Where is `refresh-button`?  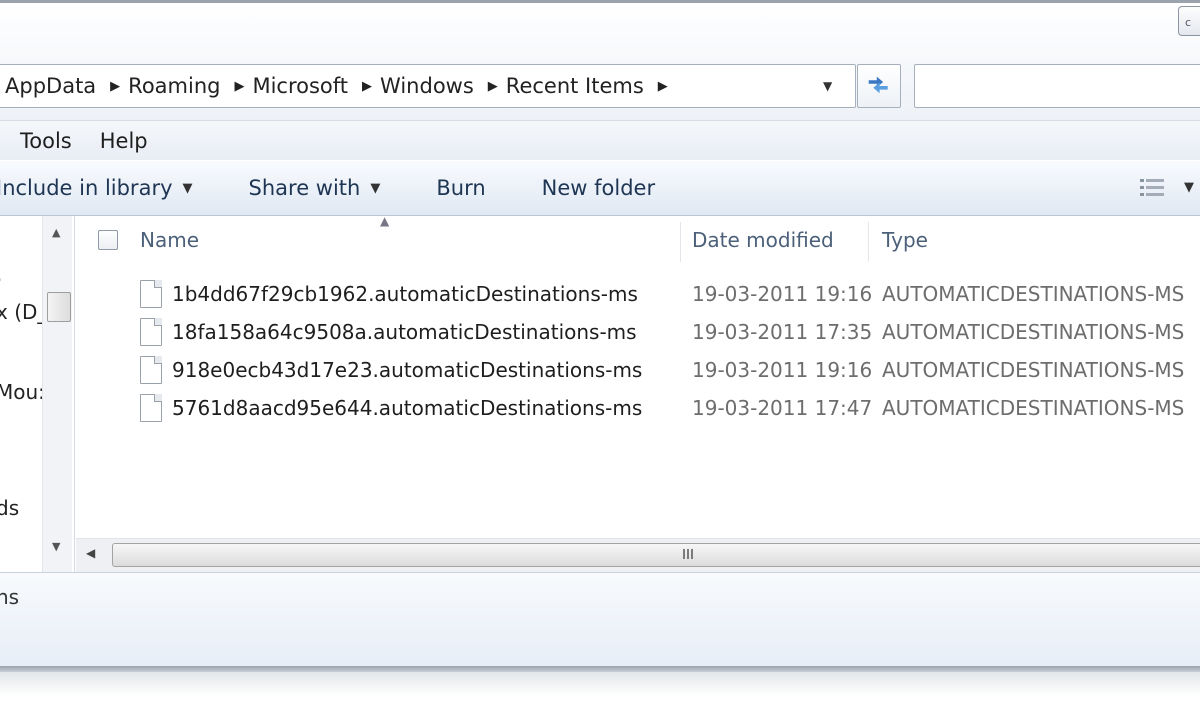 refresh-button is located at coordinates (879, 86).